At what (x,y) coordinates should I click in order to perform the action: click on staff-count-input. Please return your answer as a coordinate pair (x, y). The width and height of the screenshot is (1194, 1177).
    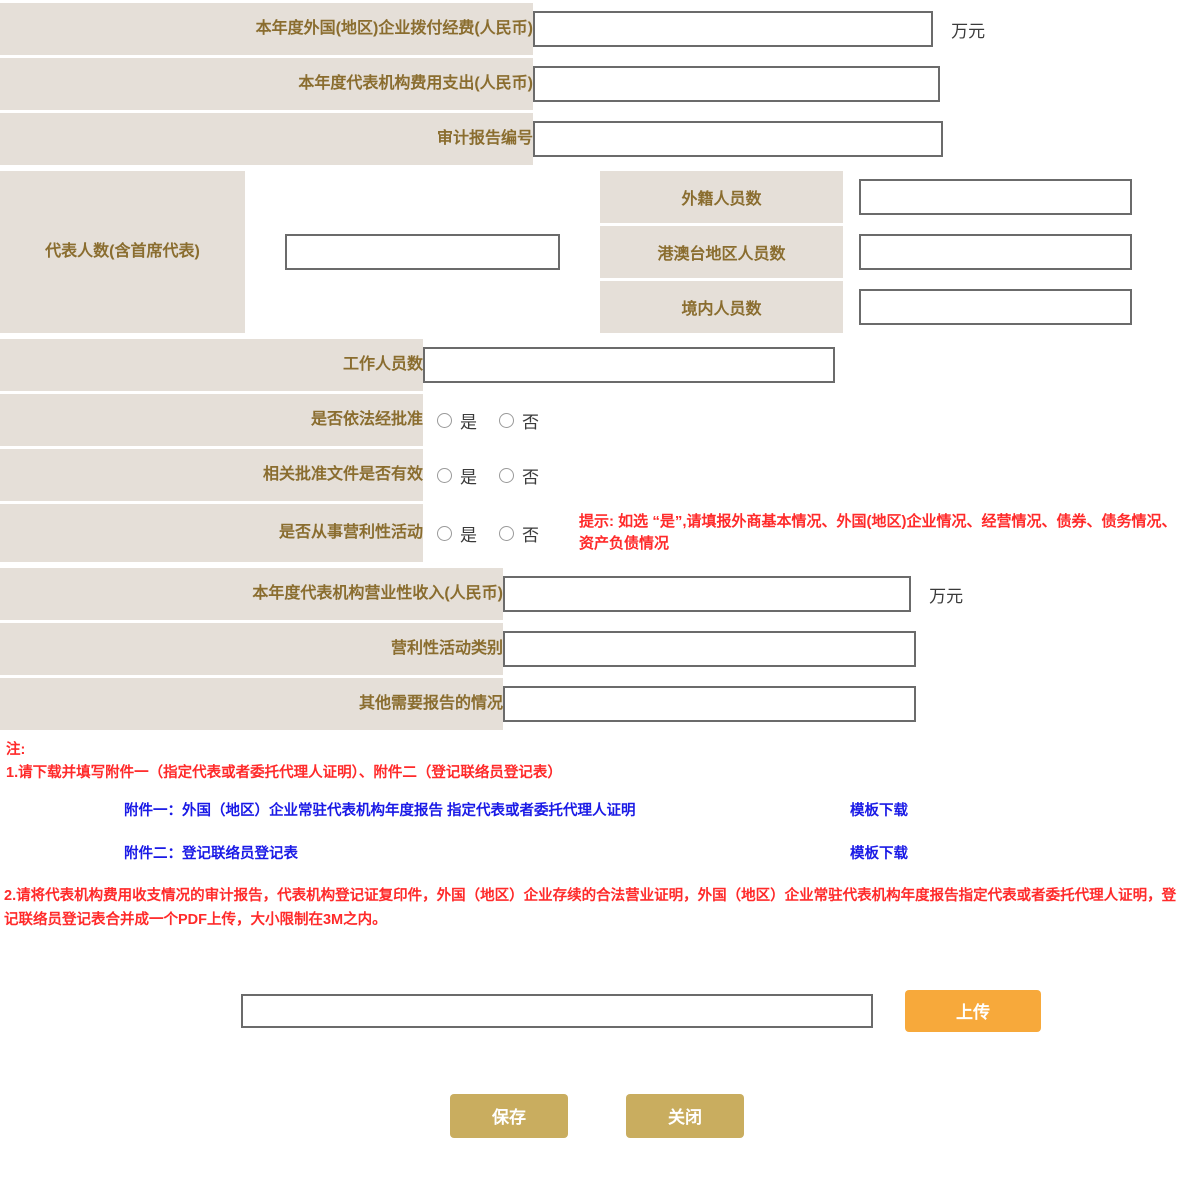
    Looking at the image, I should click on (629, 365).